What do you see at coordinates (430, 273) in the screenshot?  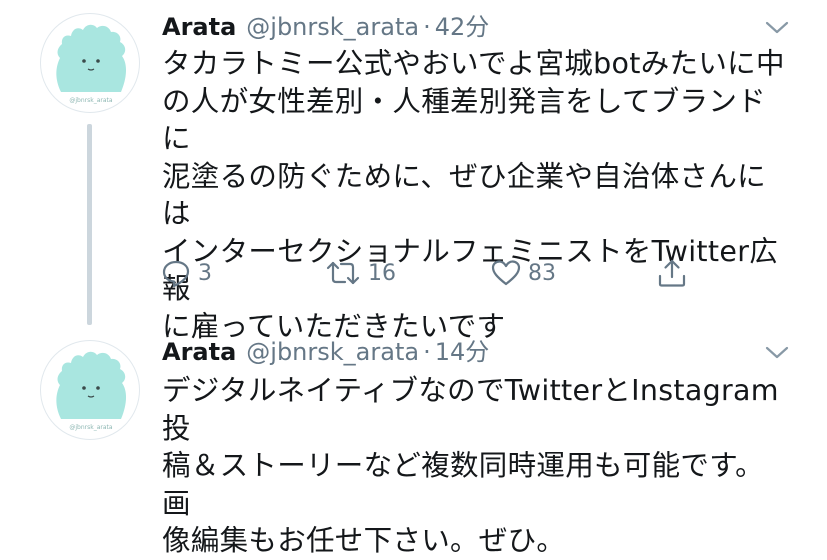 I see `tweet-actions: 3 16 83` at bounding box center [430, 273].